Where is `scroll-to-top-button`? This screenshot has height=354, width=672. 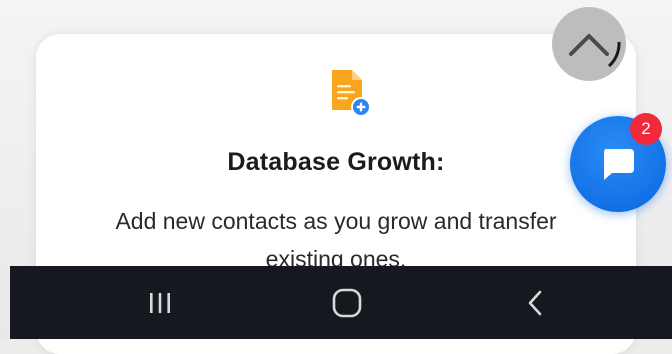 scroll-to-top-button is located at coordinates (589, 44).